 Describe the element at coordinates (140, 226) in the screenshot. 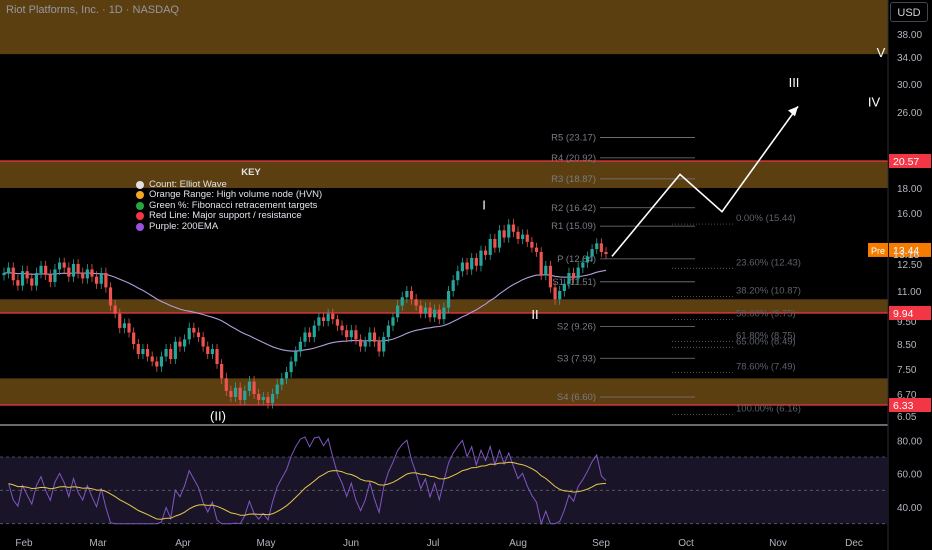

I see `dot-icon` at that location.